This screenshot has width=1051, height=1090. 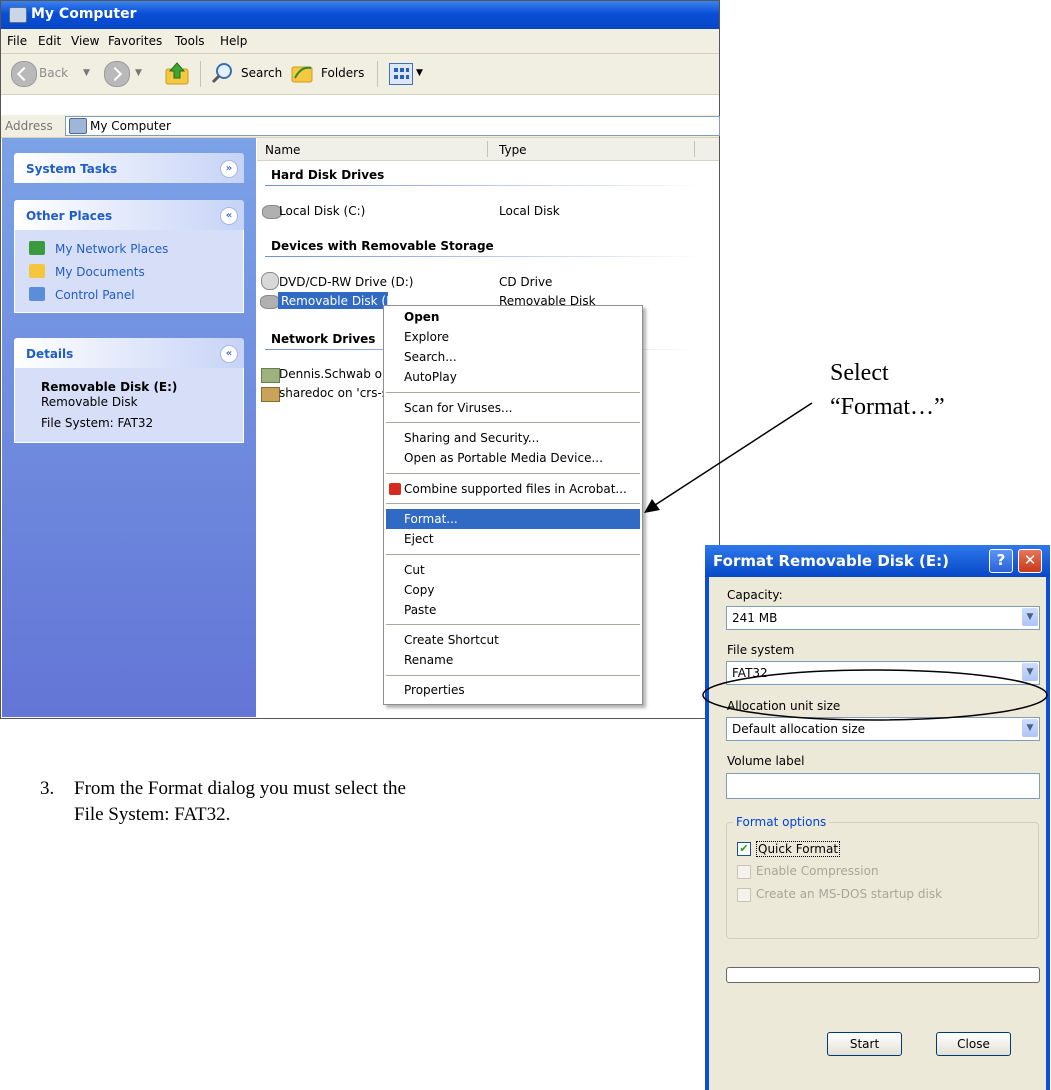 What do you see at coordinates (377, 74) in the screenshot?
I see `toolbar-separator` at bounding box center [377, 74].